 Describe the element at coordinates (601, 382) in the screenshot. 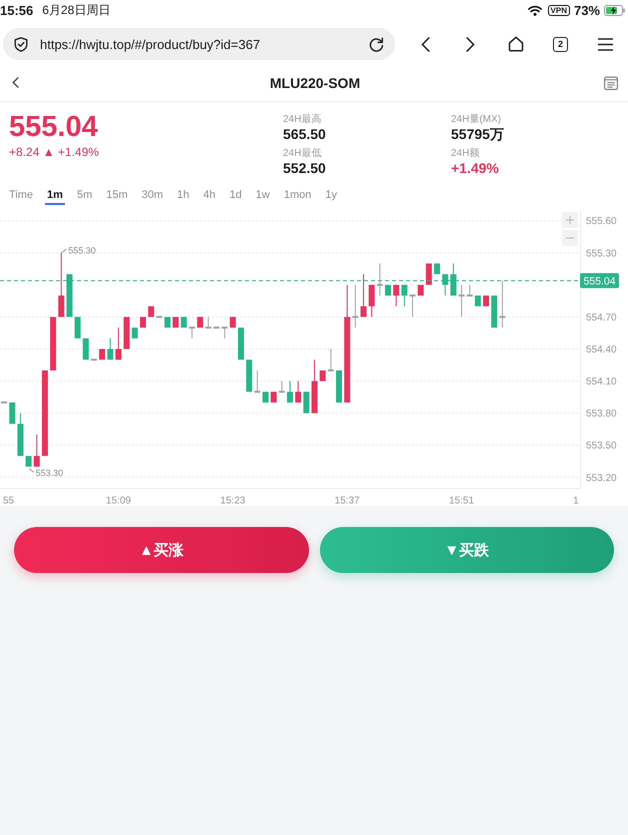

I see `y-axis-label: 554.10` at that location.